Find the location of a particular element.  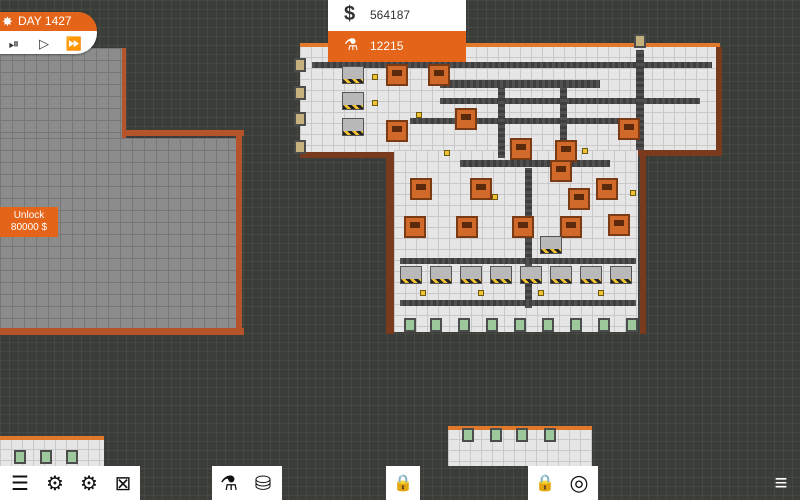

dollar-icon: $ is located at coordinates (350, 14).